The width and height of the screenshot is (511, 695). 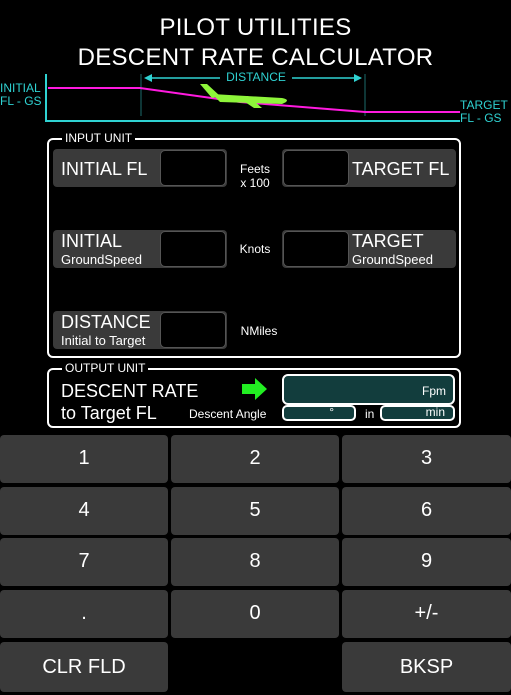 I want to click on distance-label: DISTANCE, so click(x=106, y=322).